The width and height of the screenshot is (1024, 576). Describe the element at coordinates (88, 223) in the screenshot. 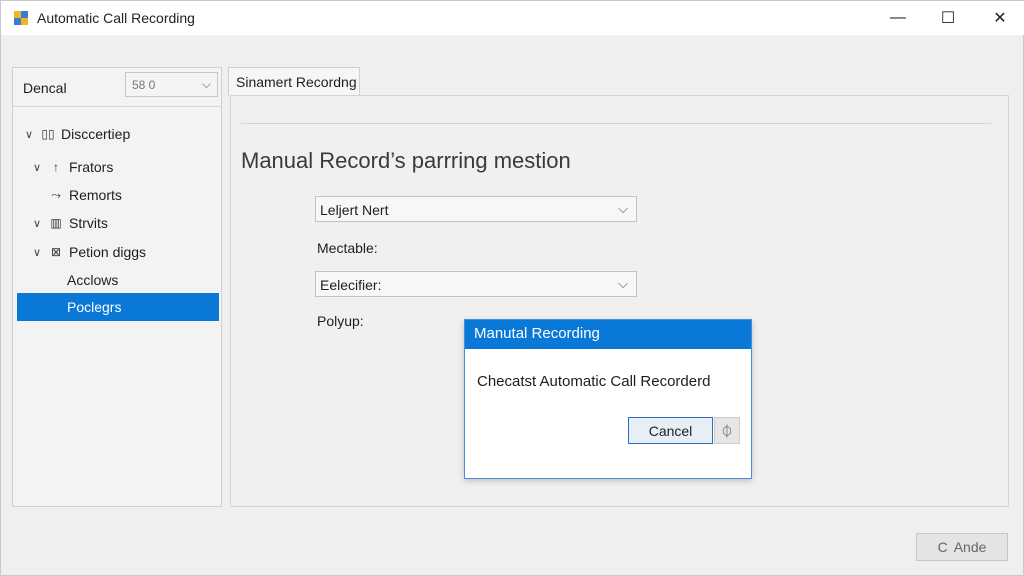

I see `tree-item-label: Strvits` at that location.